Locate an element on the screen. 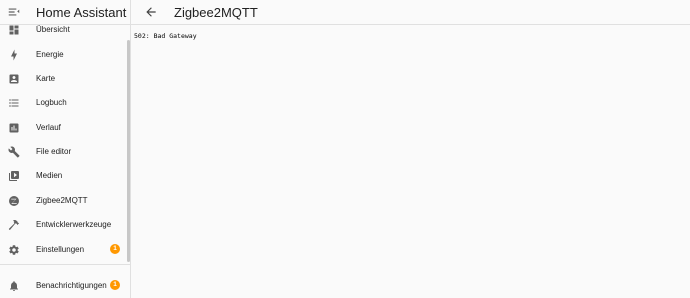  sidebar-divider is located at coordinates (65, 264).